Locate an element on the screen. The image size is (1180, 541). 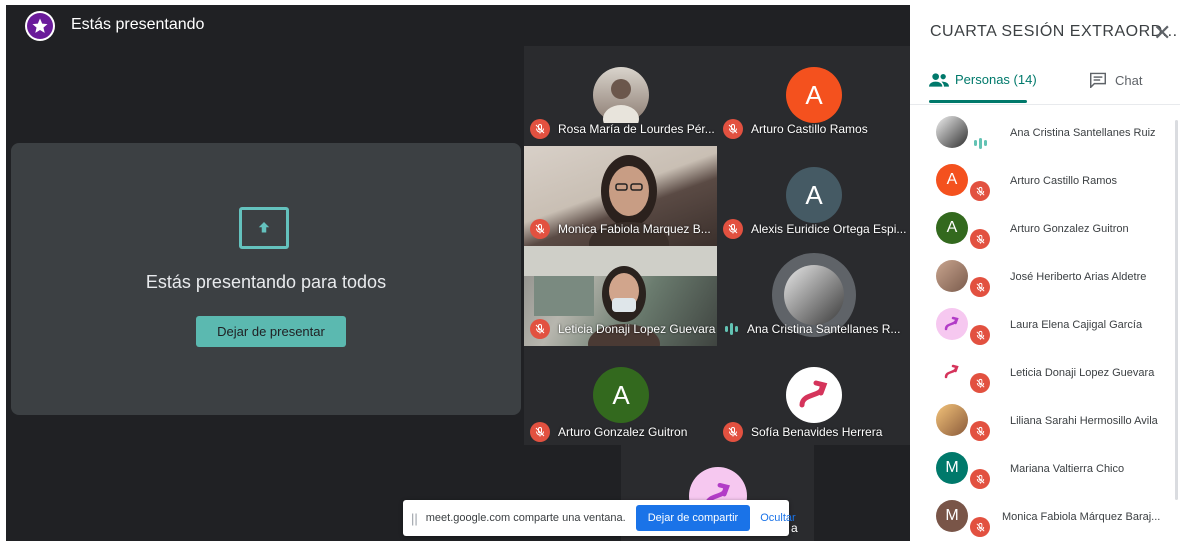
participant-list-item: A Arturo Gonzalez Guitron is located at coordinates (1045, 230).